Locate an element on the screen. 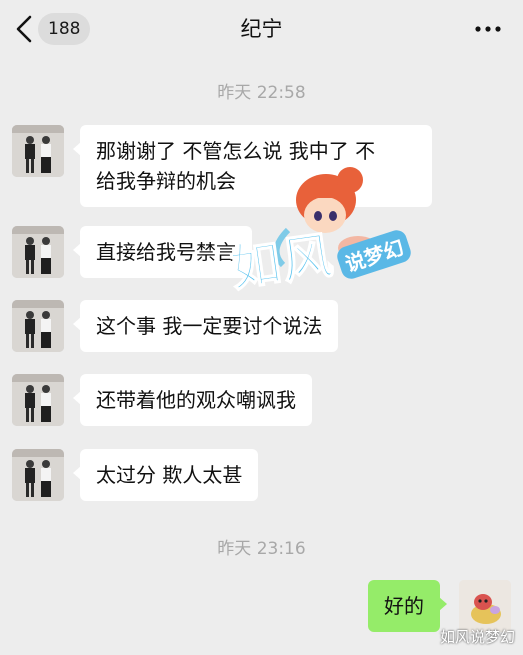  incoming-message-bubble: 还带着他的观众嘲讽我 is located at coordinates (192, 400).